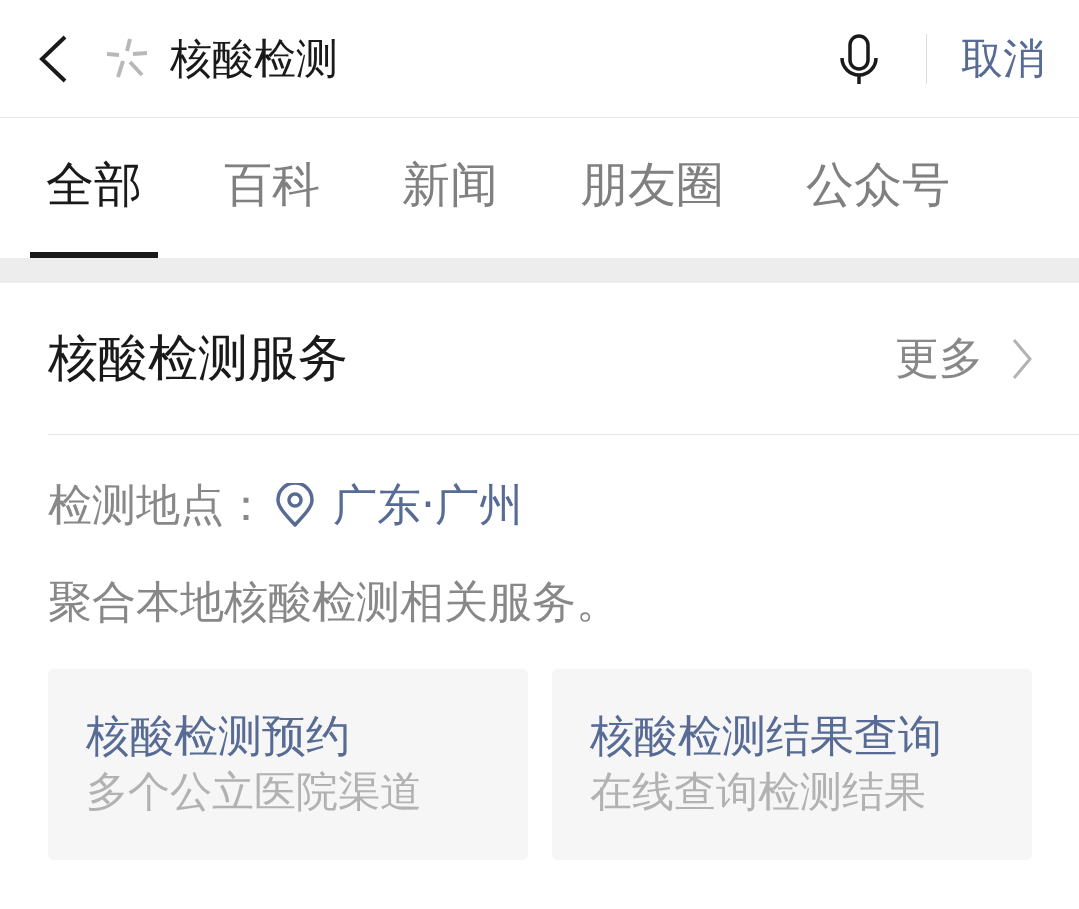 This screenshot has width=1079, height=909. I want to click on card-subtitle: 在线查询检测结果, so click(758, 792).